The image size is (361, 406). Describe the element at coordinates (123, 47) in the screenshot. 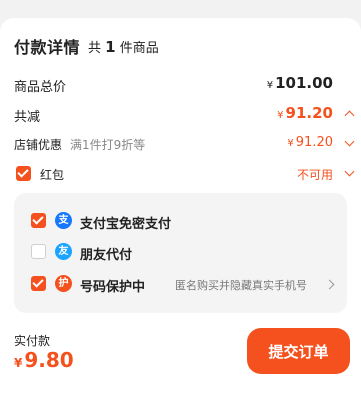

I see `item-count: 共 1 件商品` at that location.